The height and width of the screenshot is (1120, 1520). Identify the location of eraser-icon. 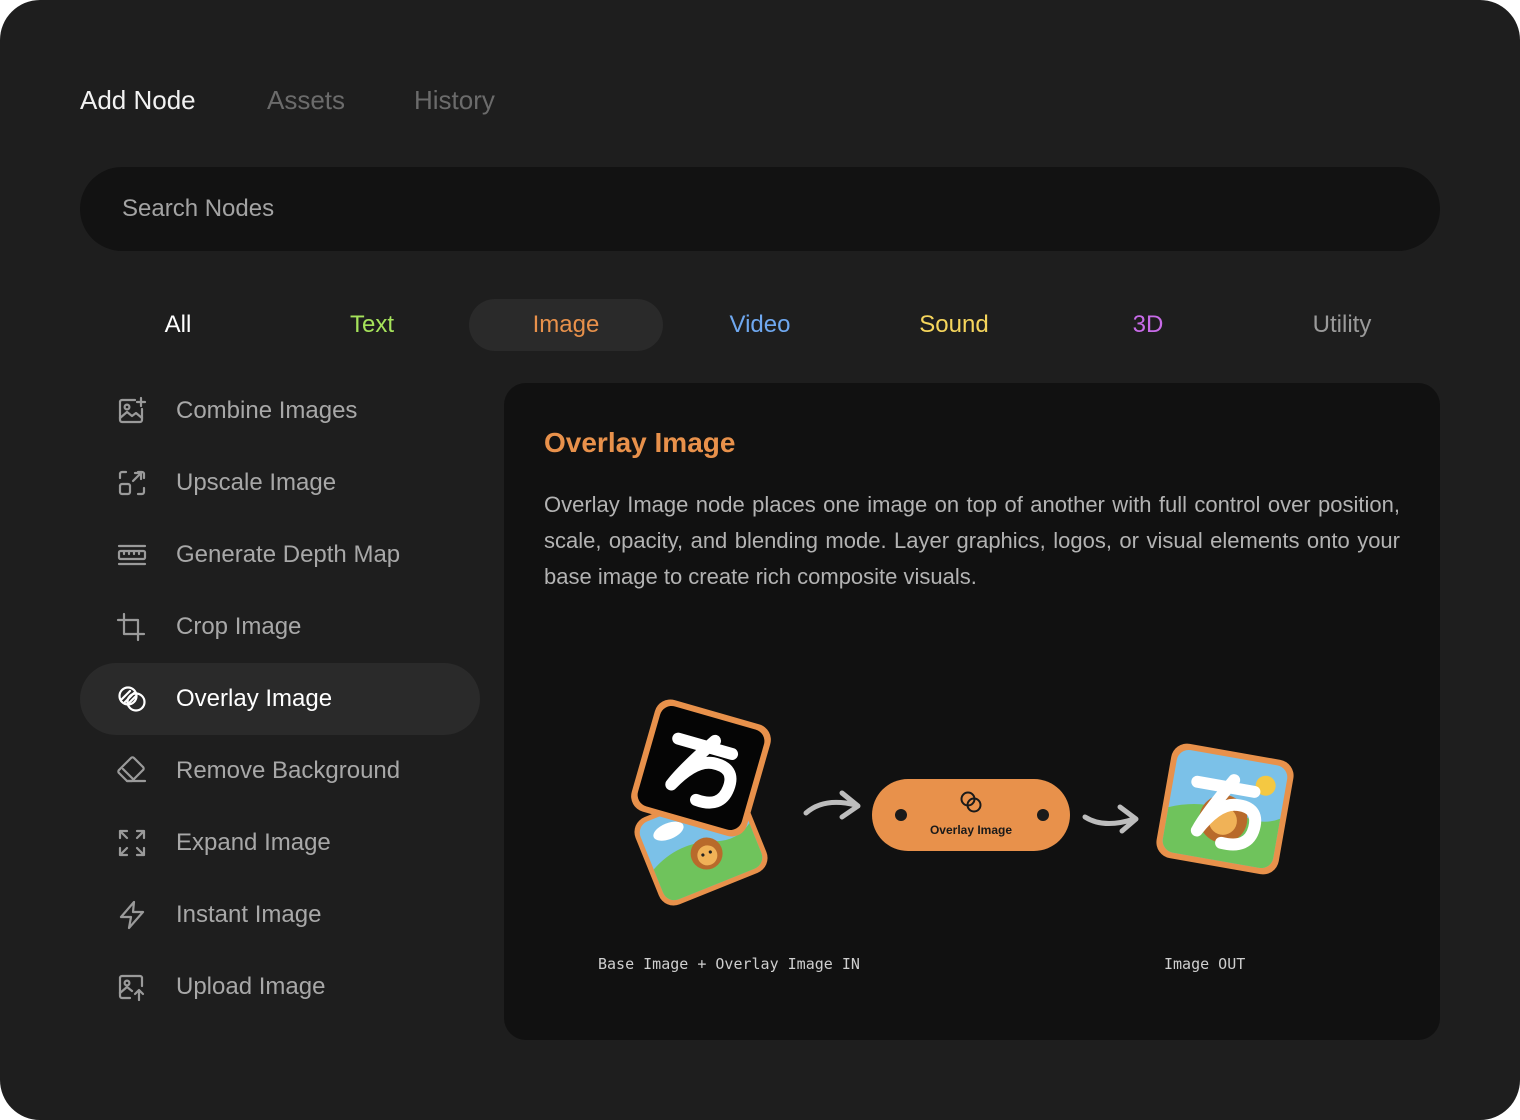
(132, 771).